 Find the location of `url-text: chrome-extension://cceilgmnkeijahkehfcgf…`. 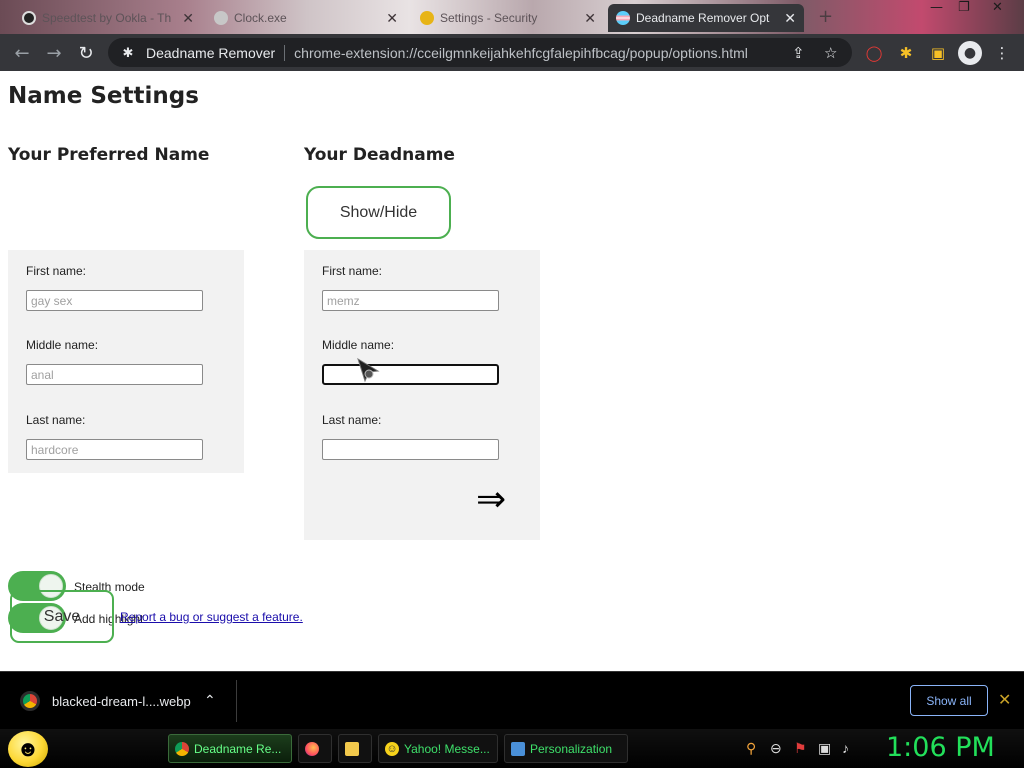

url-text: chrome-extension://cceilgmnkeijahkehfcgf… is located at coordinates (521, 53).